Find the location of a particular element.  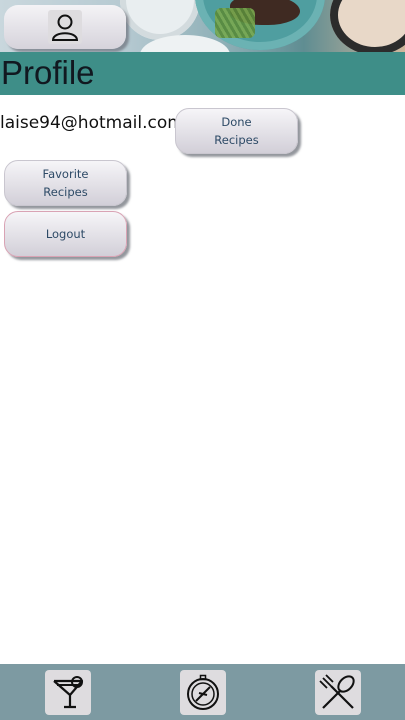

profile-button is located at coordinates (65, 27).